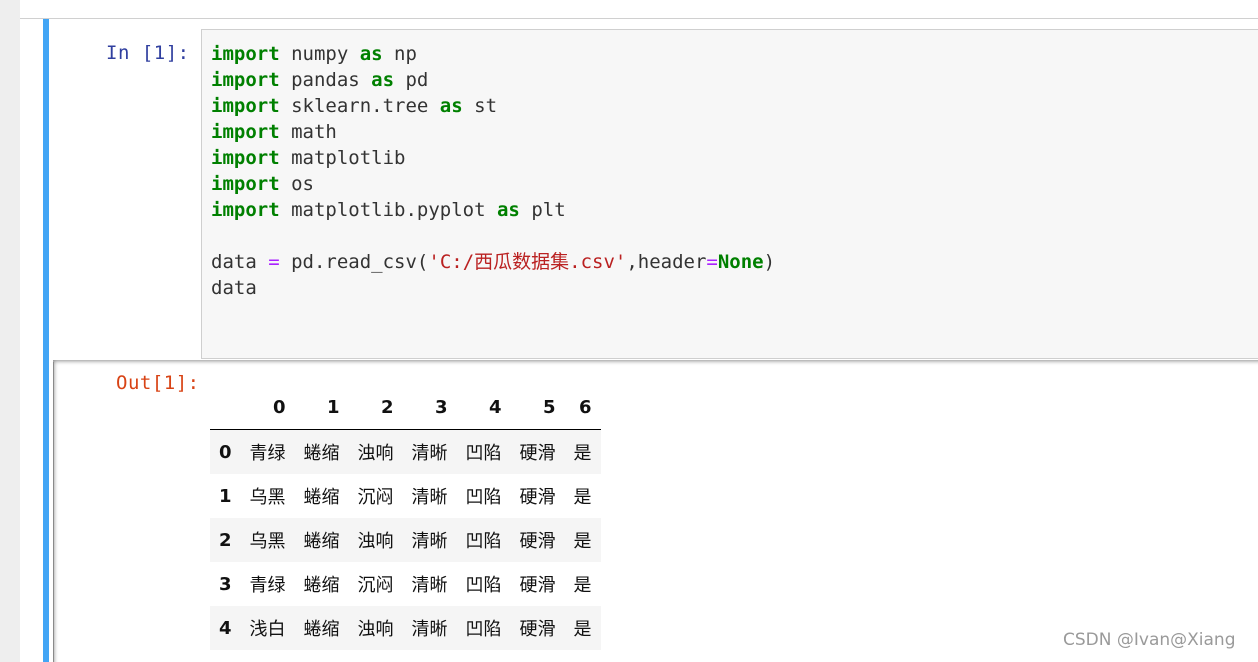 This screenshot has width=1258, height=662. Describe the element at coordinates (639, 18) in the screenshot. I see `cell-divider` at that location.